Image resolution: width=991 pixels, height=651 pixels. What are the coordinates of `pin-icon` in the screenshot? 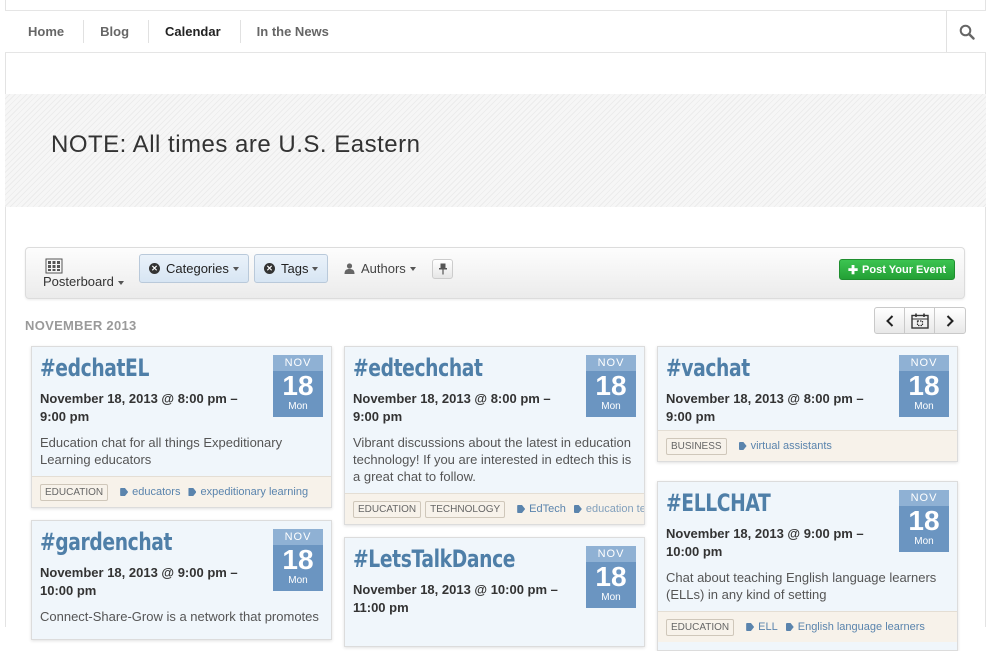 It's located at (442, 269).